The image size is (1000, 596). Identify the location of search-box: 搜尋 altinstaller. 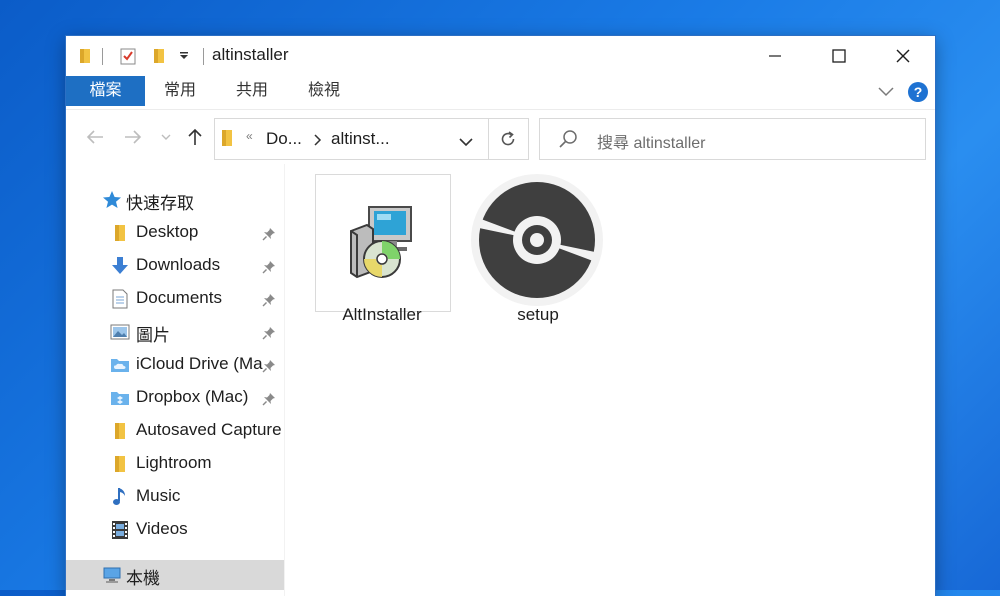
(732, 139).